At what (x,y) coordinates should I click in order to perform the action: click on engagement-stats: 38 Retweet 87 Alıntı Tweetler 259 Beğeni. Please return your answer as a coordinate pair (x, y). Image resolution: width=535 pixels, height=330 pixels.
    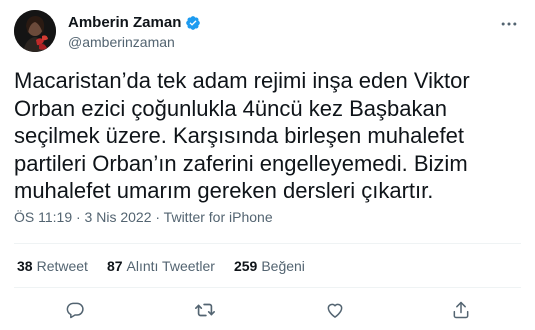
    Looking at the image, I should click on (170, 266).